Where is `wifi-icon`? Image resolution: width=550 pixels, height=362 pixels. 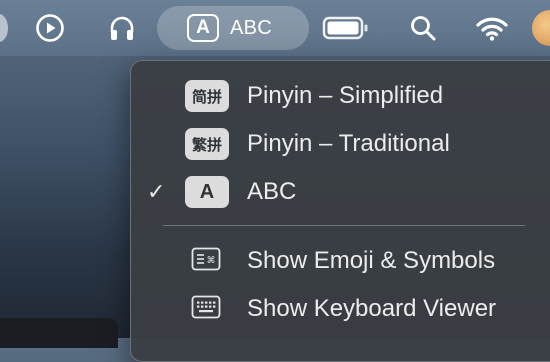 wifi-icon is located at coordinates (492, 28).